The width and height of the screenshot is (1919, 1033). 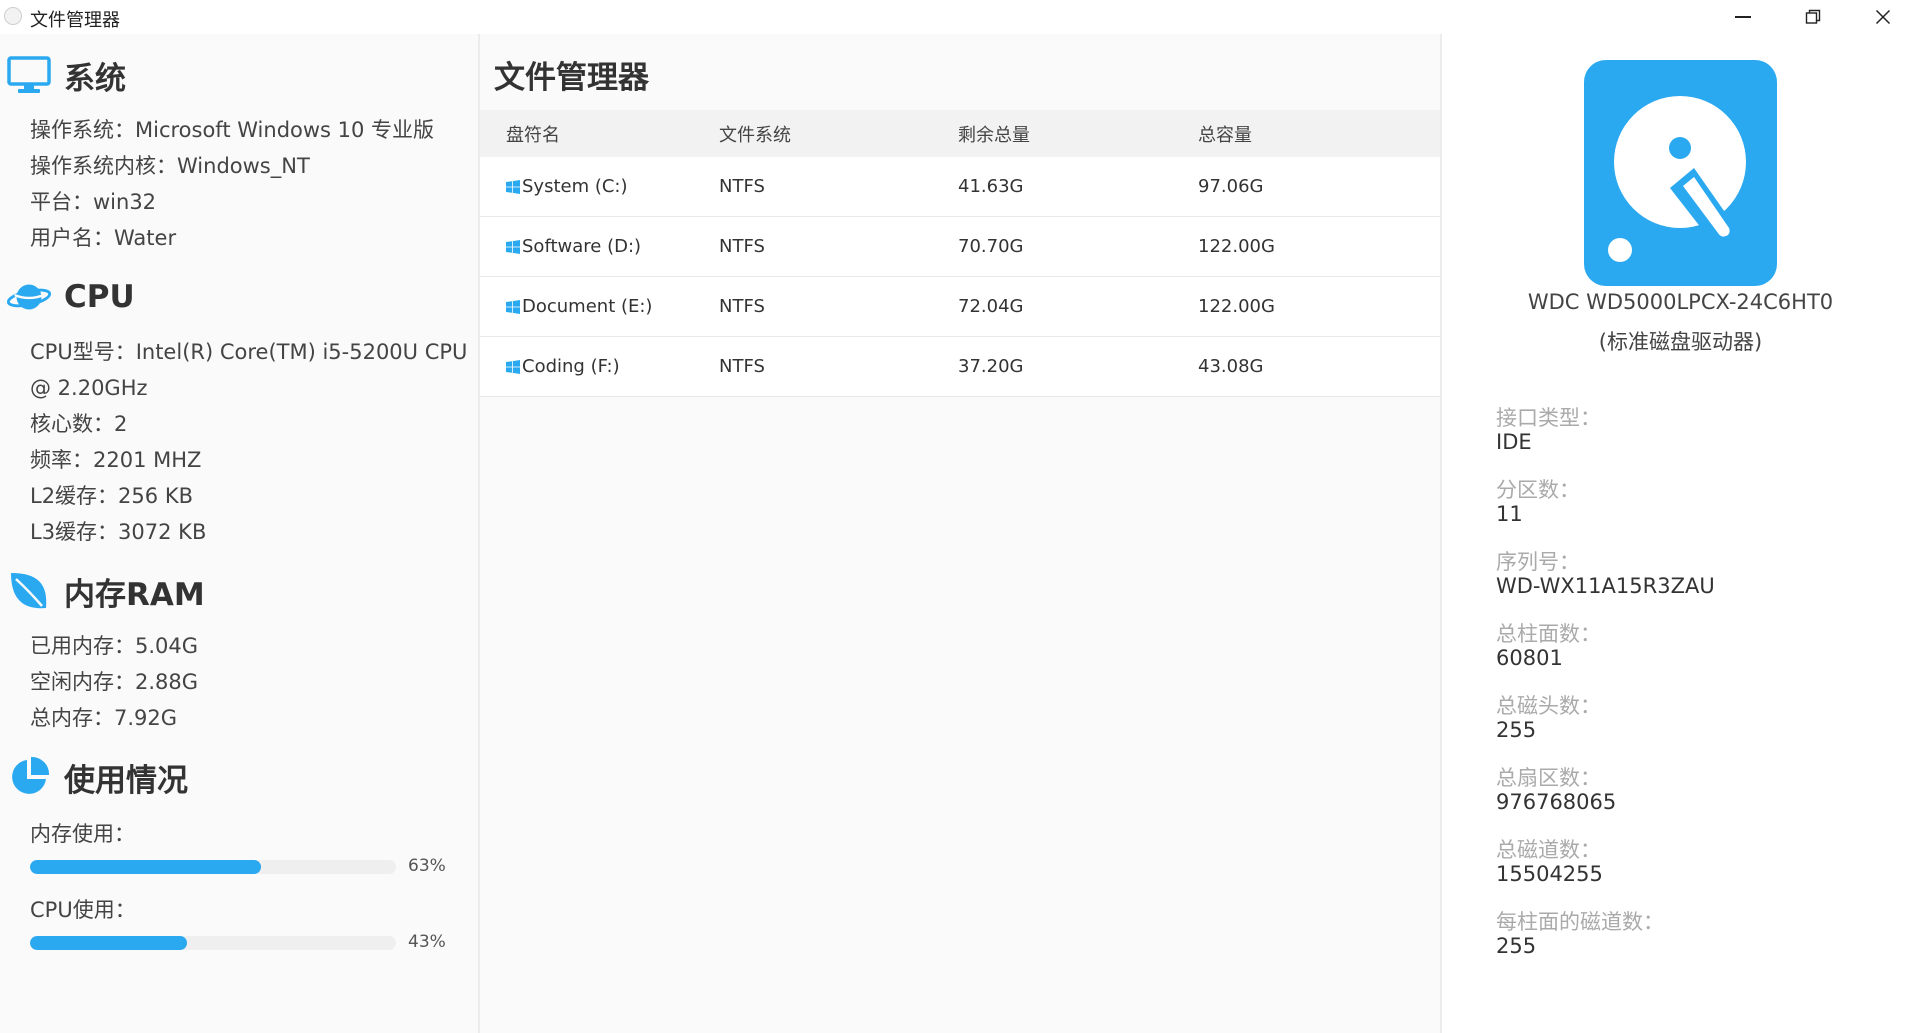 What do you see at coordinates (1556, 802) in the screenshot?
I see `prop-value: 976768065` at bounding box center [1556, 802].